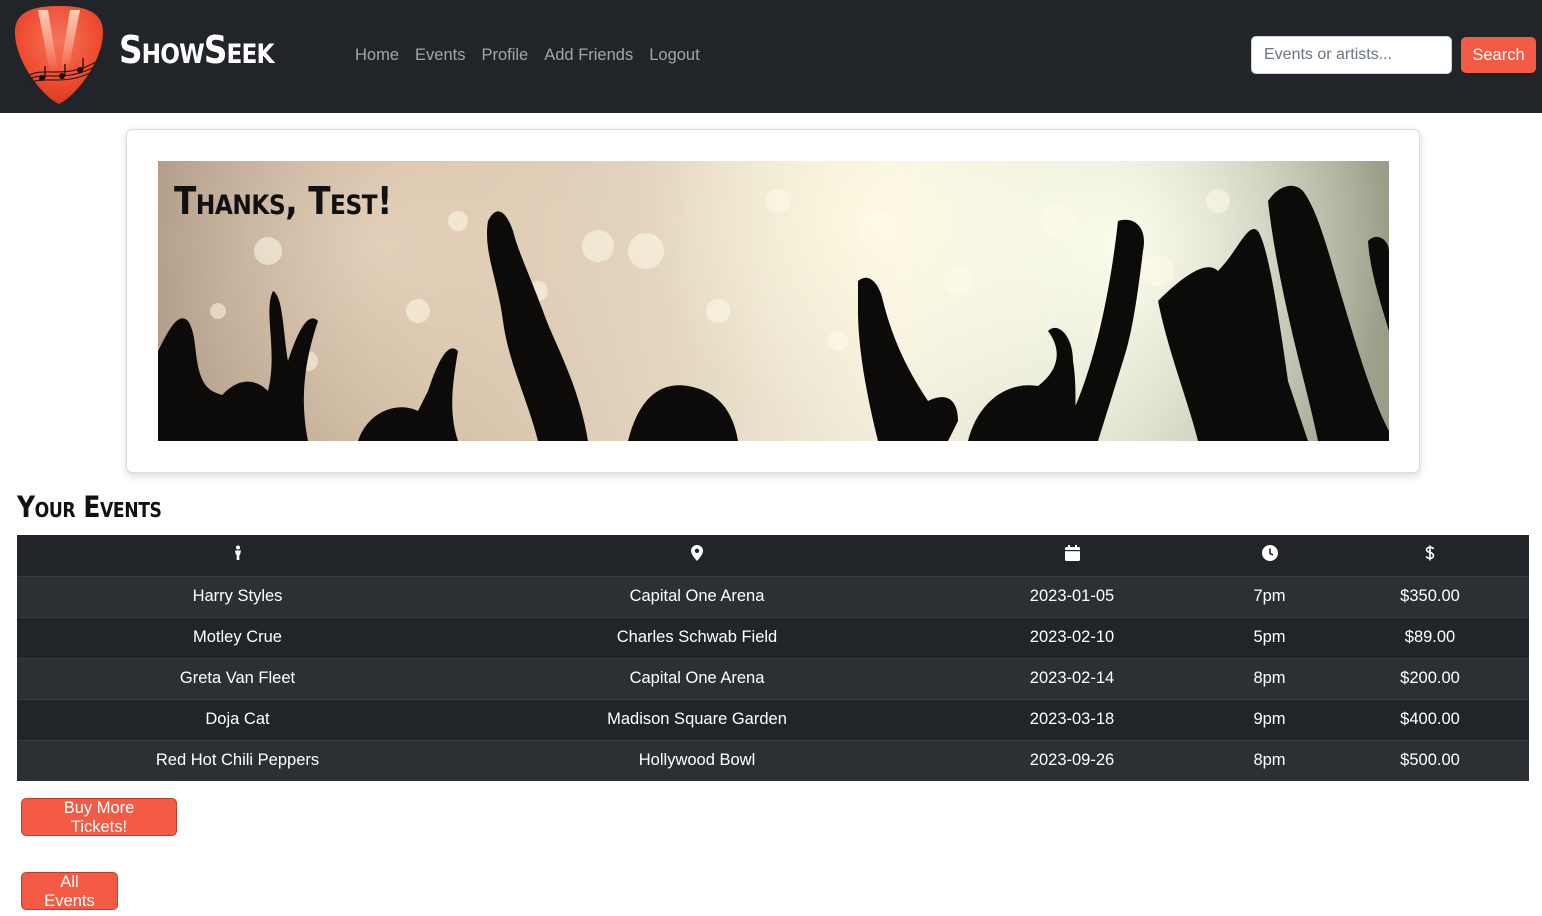 This screenshot has height=916, width=1542. Describe the element at coordinates (377, 55) in the screenshot. I see `nav-link-home: Home` at that location.